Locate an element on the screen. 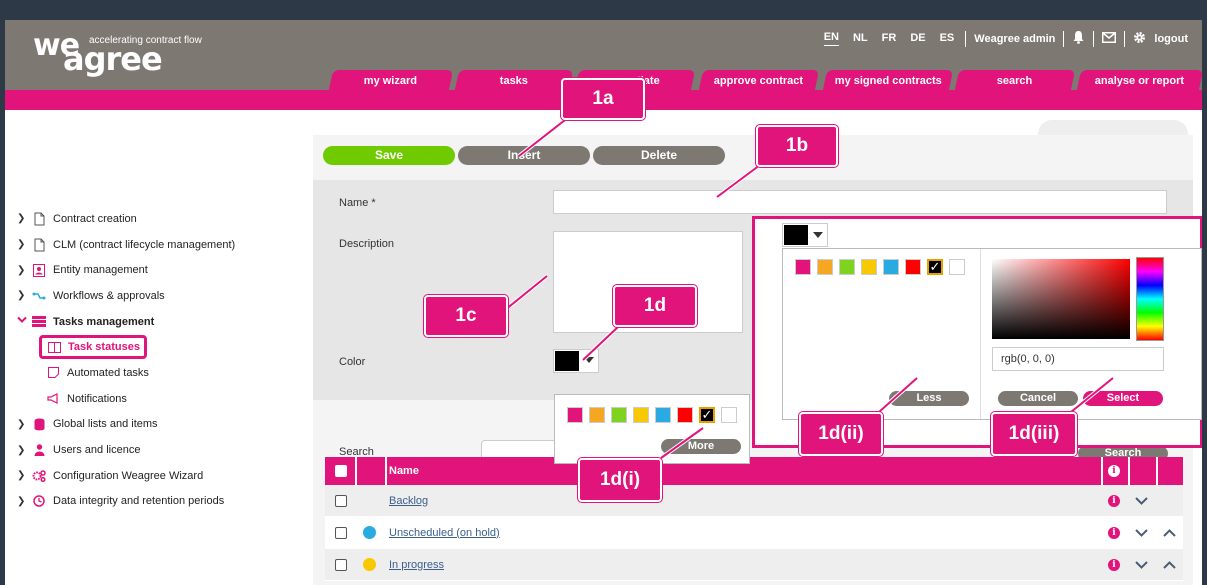  callout-1d-i: 1d(i) is located at coordinates (620, 480).